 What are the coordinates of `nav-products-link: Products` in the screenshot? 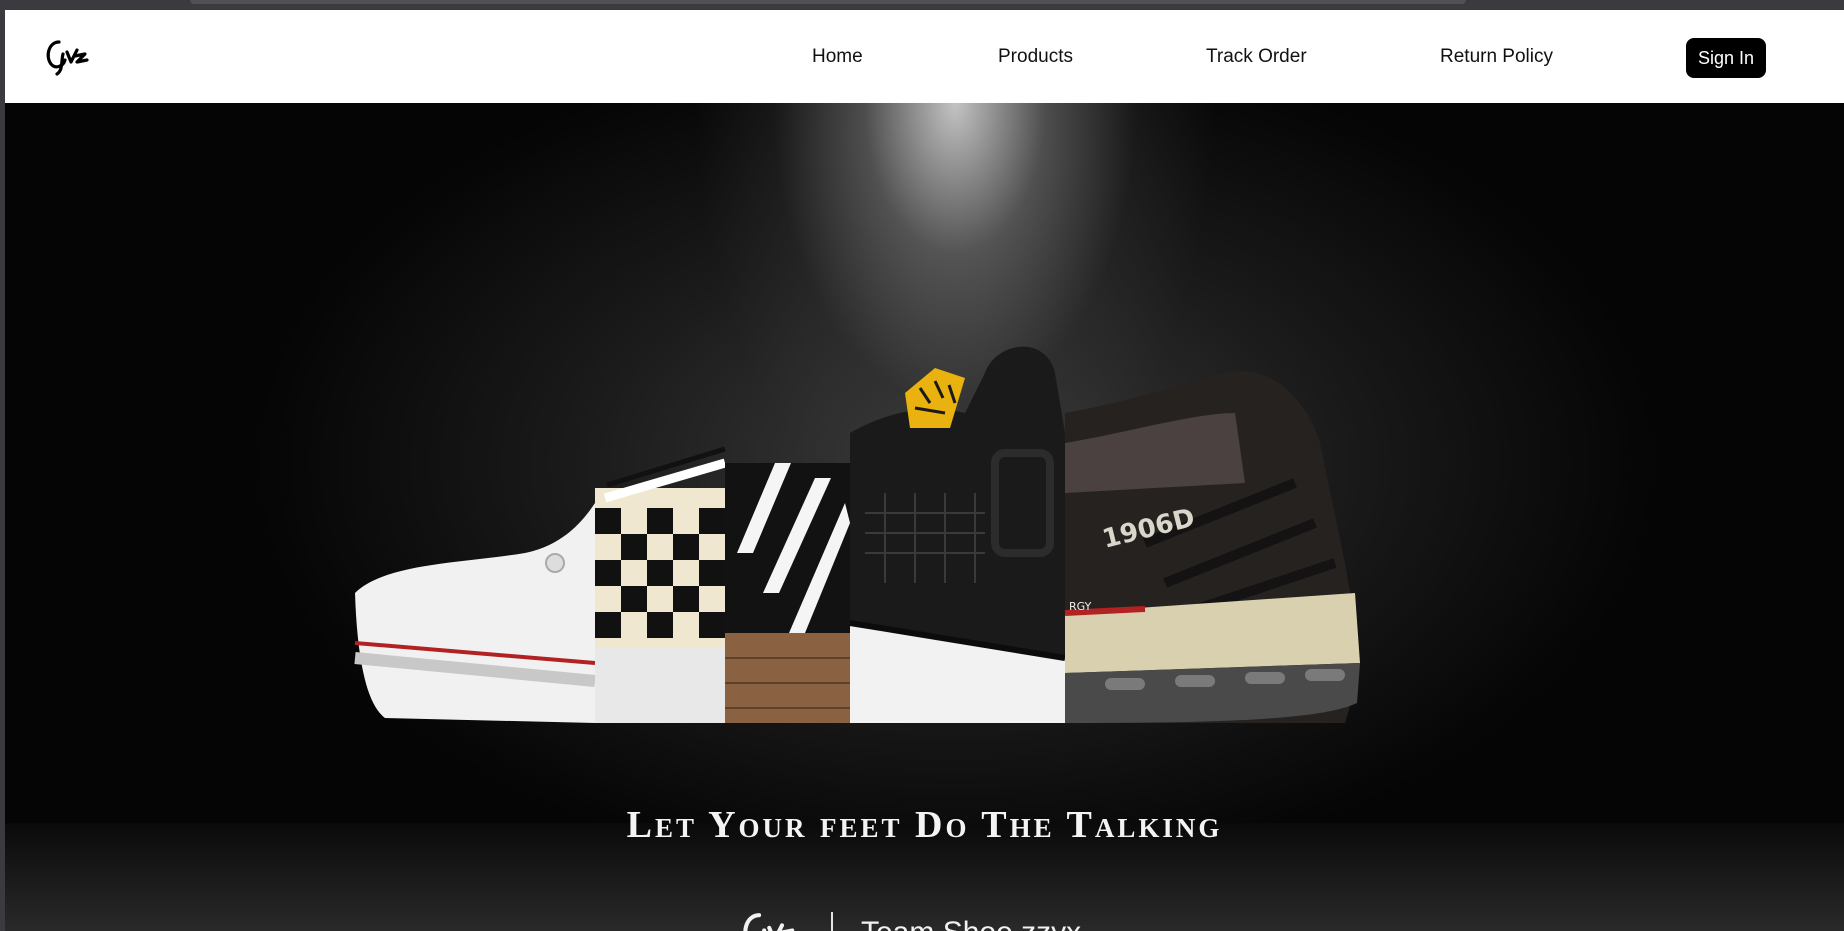 It's located at (1035, 57).